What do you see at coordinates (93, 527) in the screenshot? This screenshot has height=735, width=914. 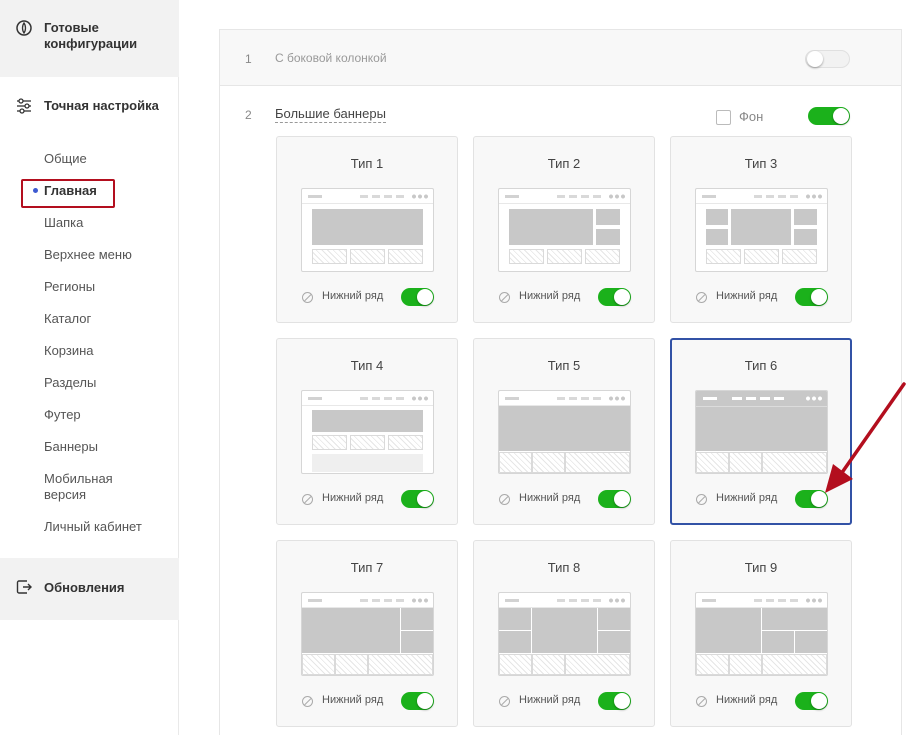 I see `sidebar-item-account: Личный кабинет` at bounding box center [93, 527].